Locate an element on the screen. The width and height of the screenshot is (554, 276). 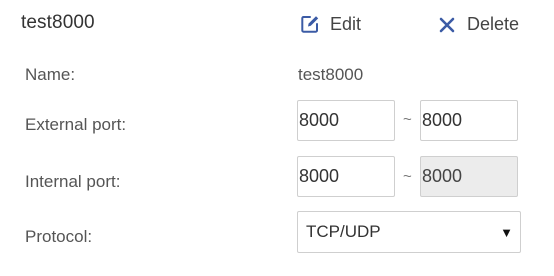
external-port-start-input is located at coordinates (346, 120).